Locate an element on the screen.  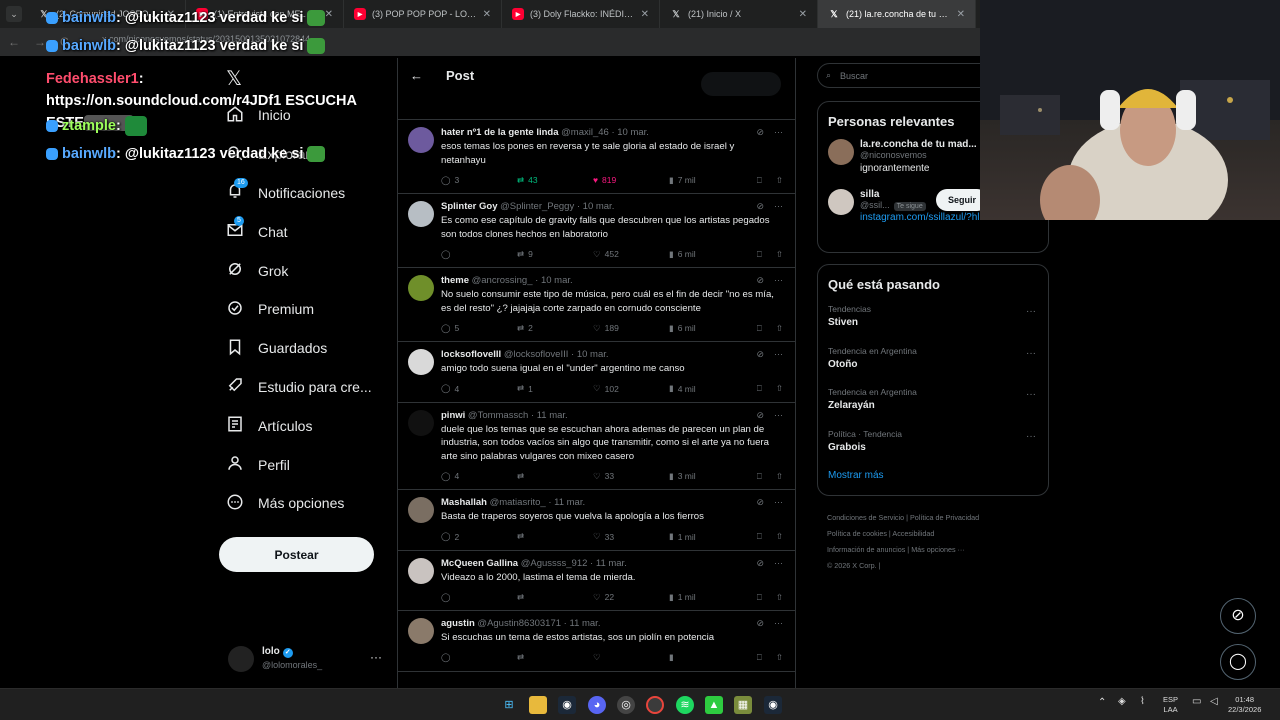
tray-shield-icon: ◈ is located at coordinates (1122, 702).